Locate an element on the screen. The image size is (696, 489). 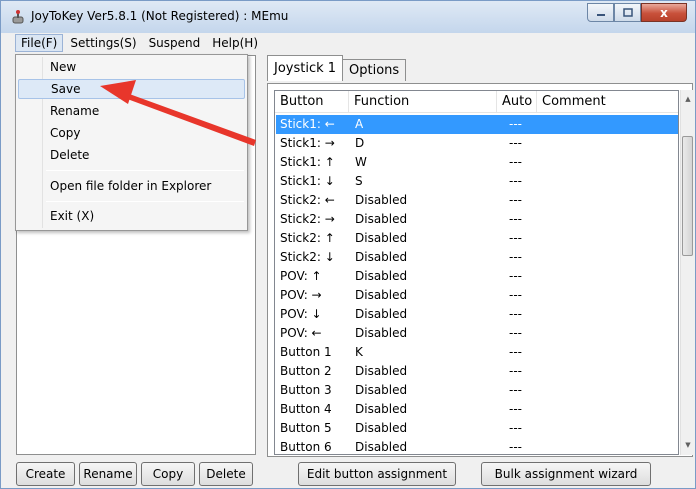
table-row: Button 1 K --- is located at coordinates (477, 352).